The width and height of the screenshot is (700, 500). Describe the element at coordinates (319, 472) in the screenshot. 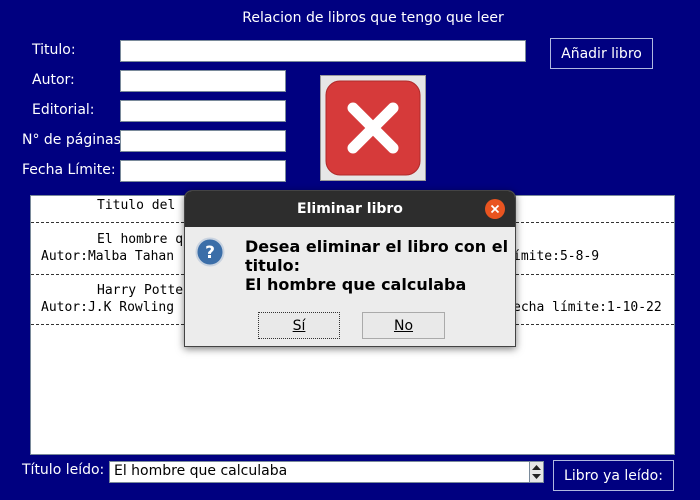

I see `titulo-leido-select: El hombre que calculaba` at that location.